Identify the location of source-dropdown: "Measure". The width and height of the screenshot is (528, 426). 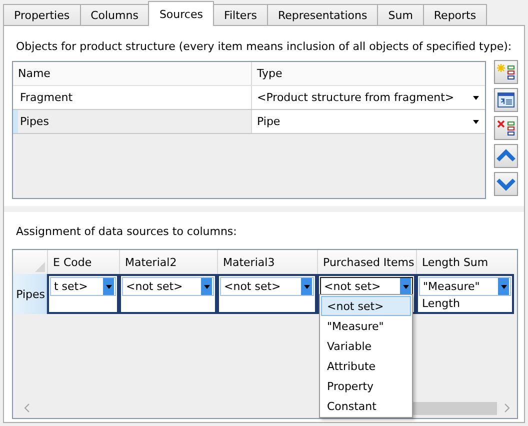
(465, 286).